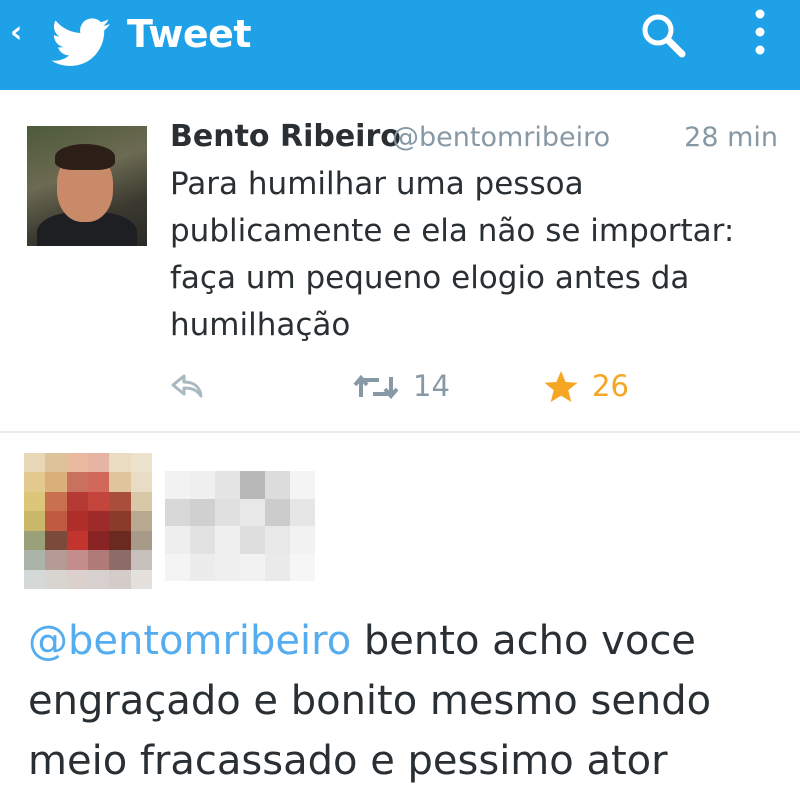 The height and width of the screenshot is (800, 800). Describe the element at coordinates (87, 186) in the screenshot. I see `avatar` at that location.